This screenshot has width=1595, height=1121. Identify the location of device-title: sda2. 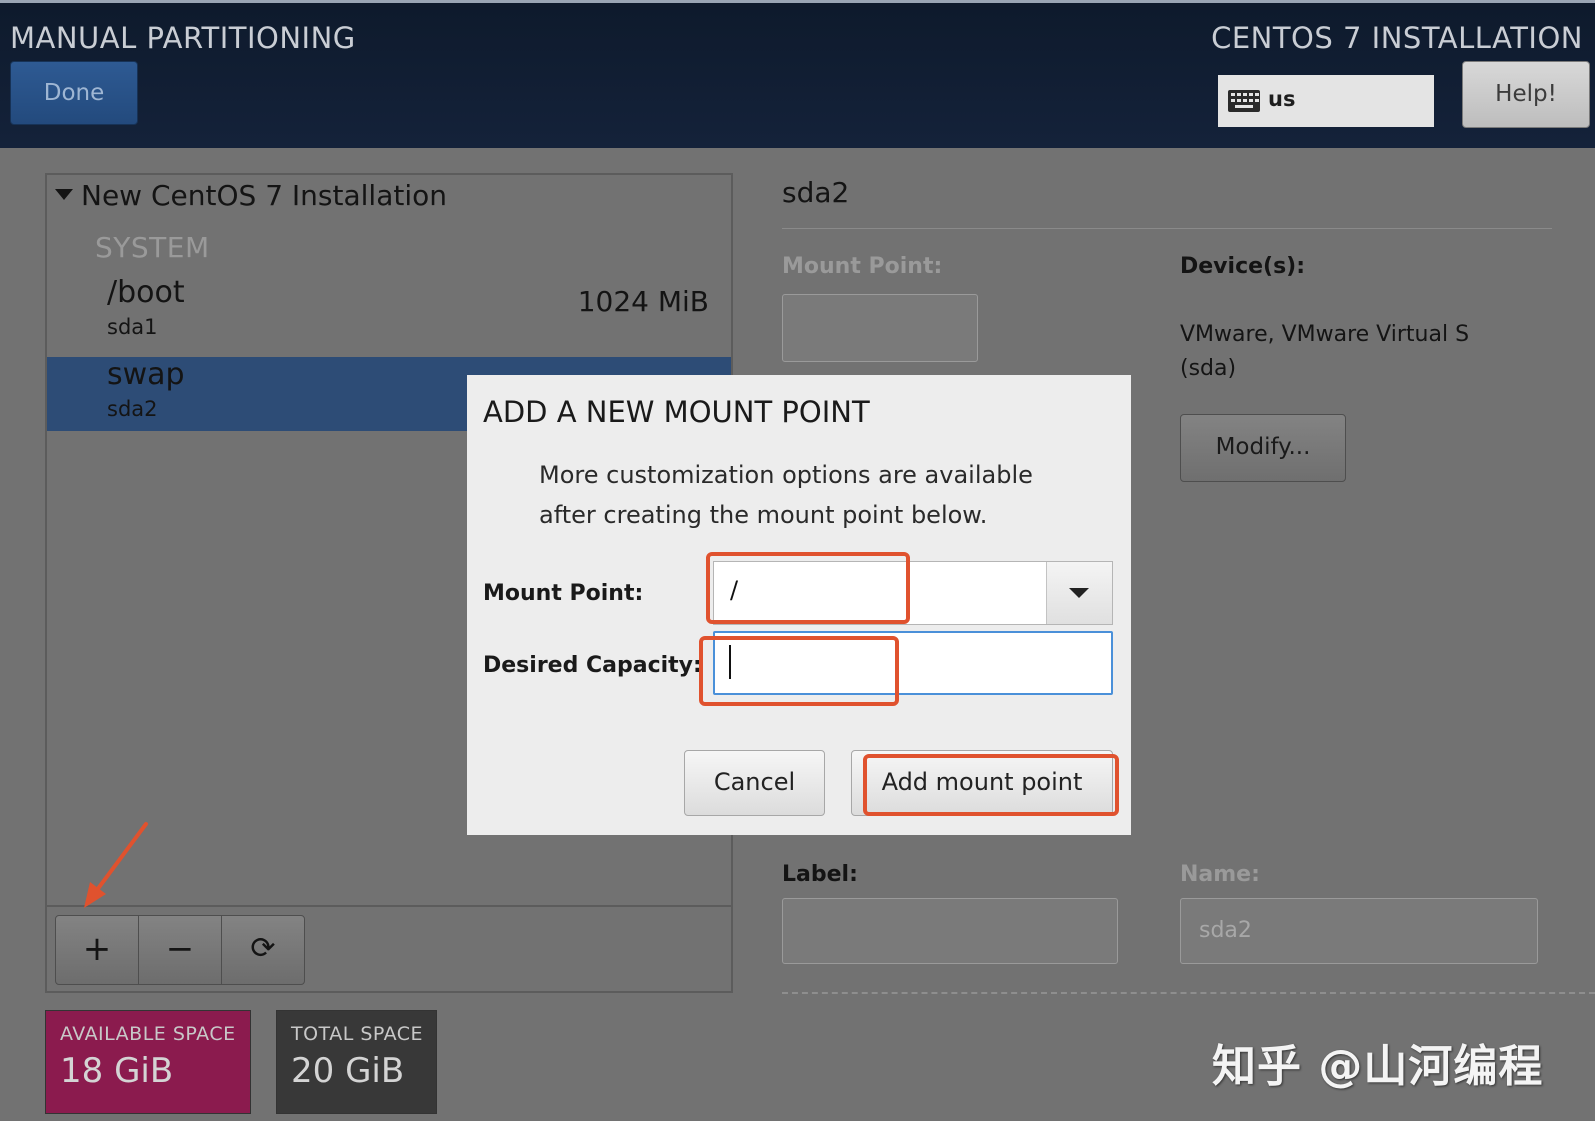
(816, 192).